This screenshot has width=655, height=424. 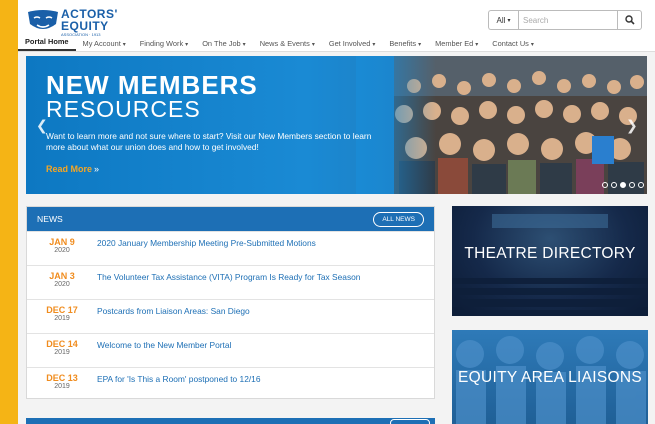 I want to click on search-button, so click(x=630, y=20).